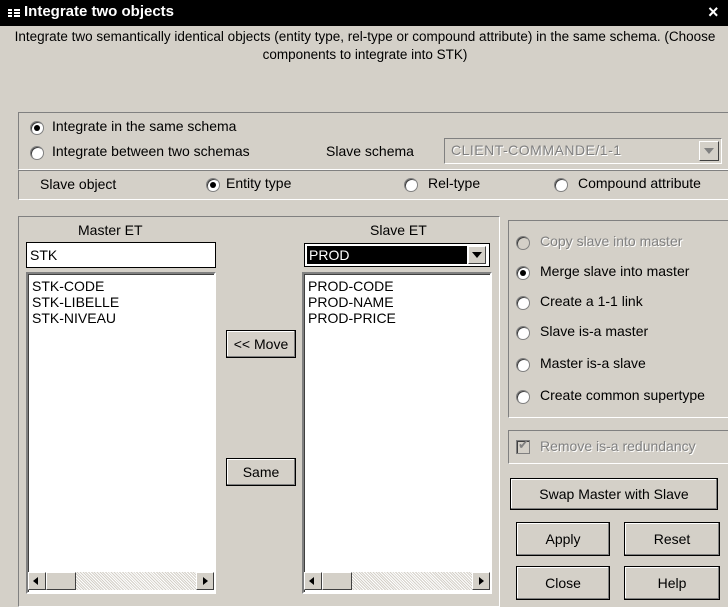 This screenshot has width=728, height=607. I want to click on slave-components-list: PROD-CODE PROD-NAME PROD-PRICE, so click(397, 433).